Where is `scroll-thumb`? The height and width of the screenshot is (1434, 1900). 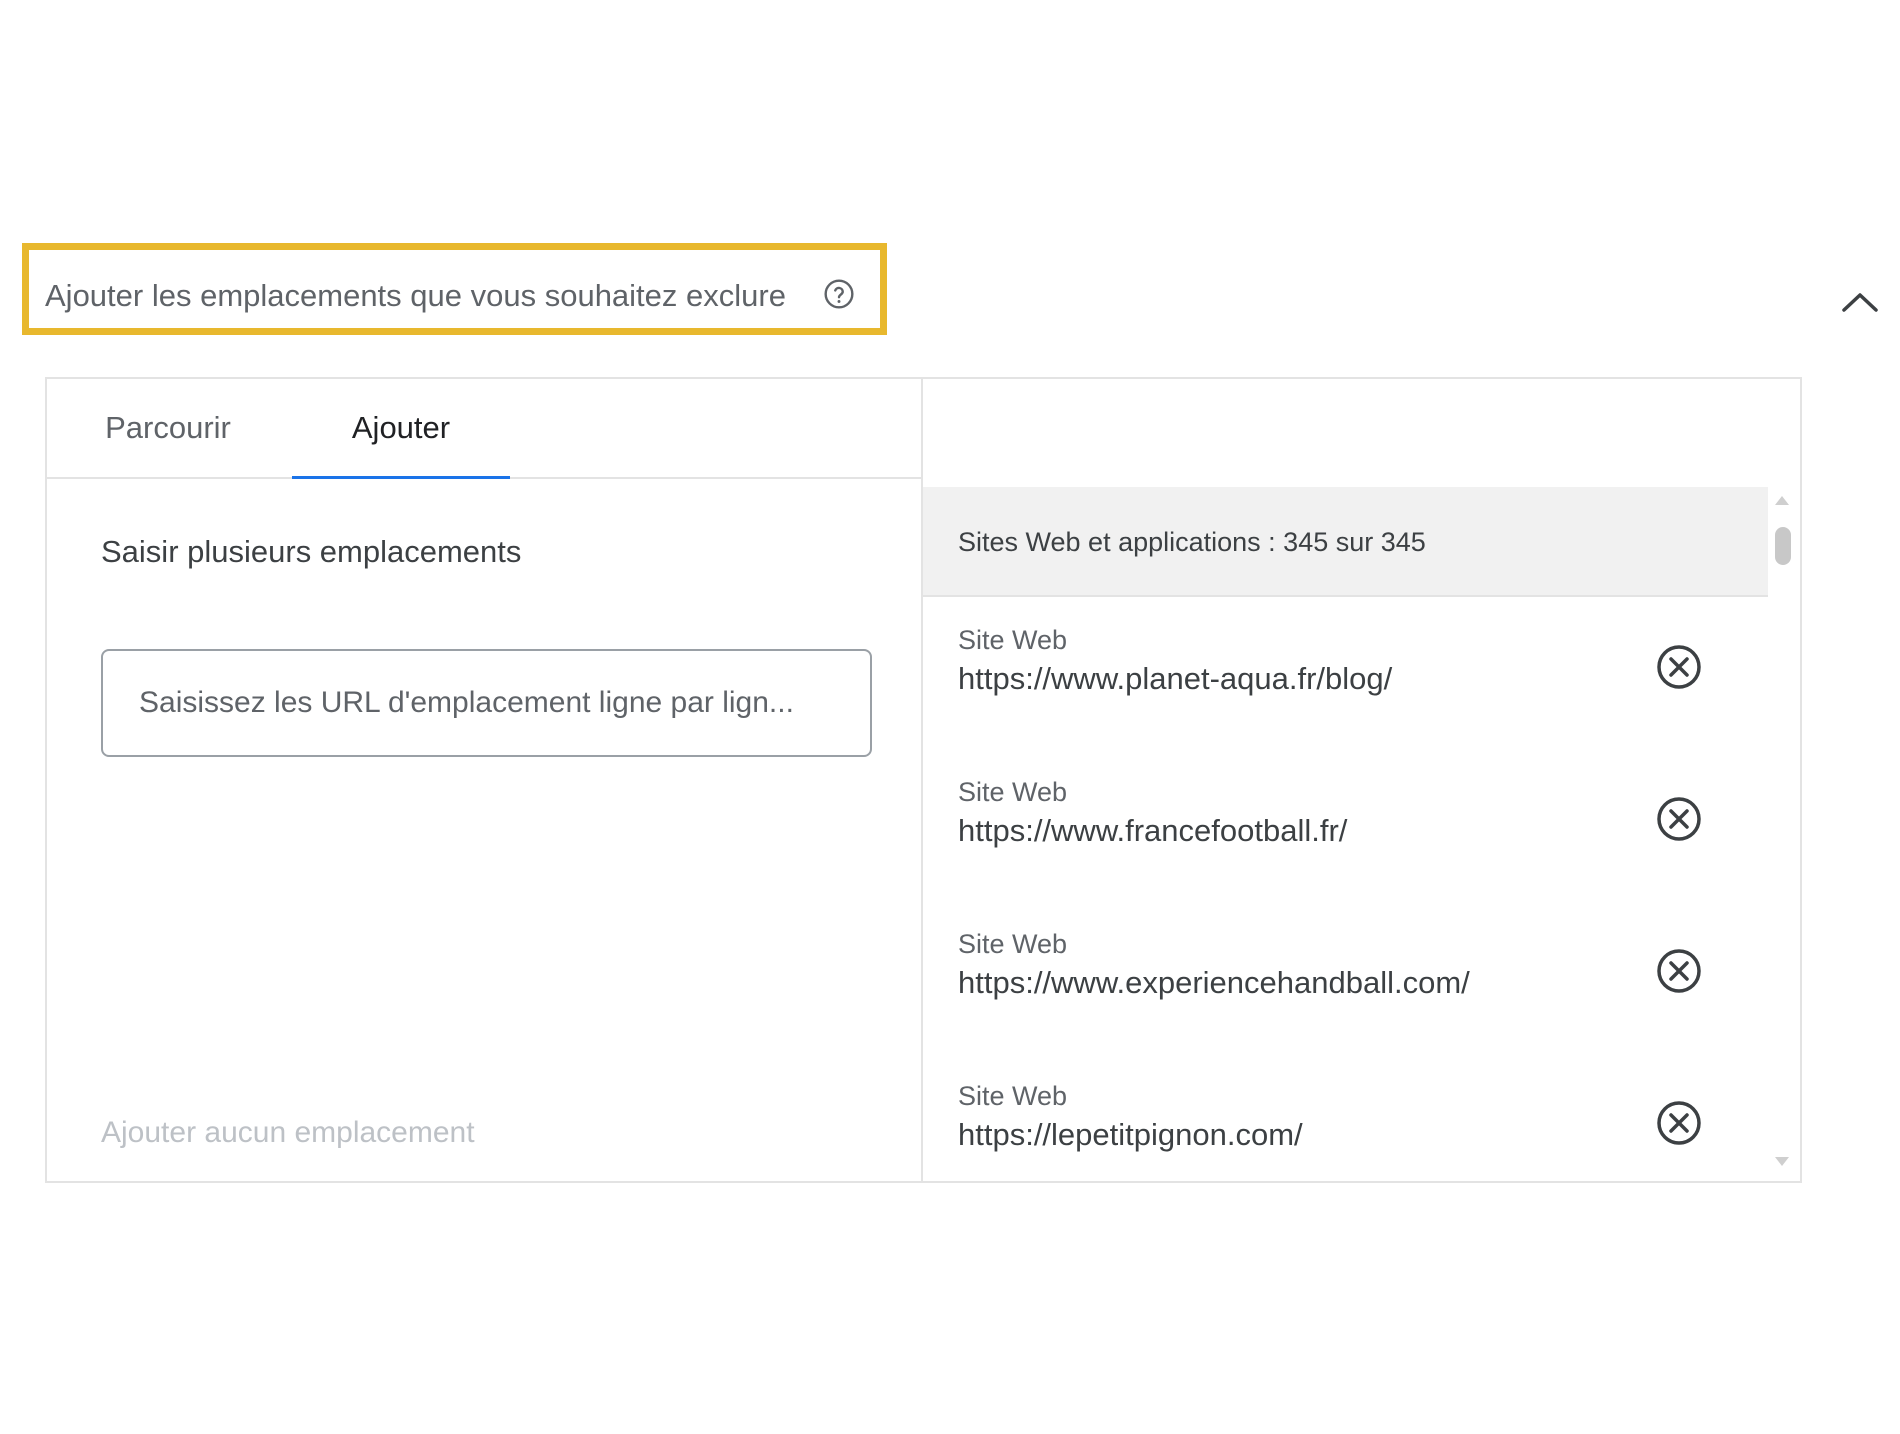
scroll-thumb is located at coordinates (1783, 546).